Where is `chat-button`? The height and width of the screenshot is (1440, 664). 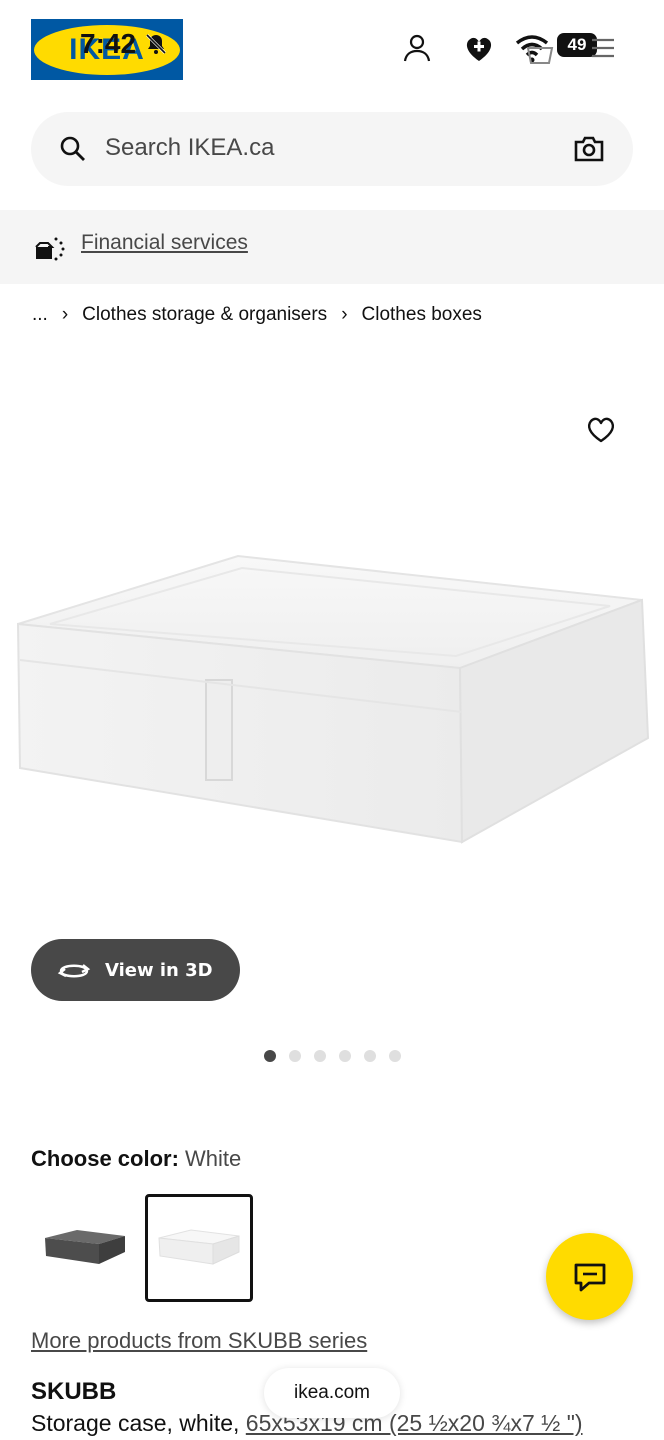
chat-button is located at coordinates (589, 1276).